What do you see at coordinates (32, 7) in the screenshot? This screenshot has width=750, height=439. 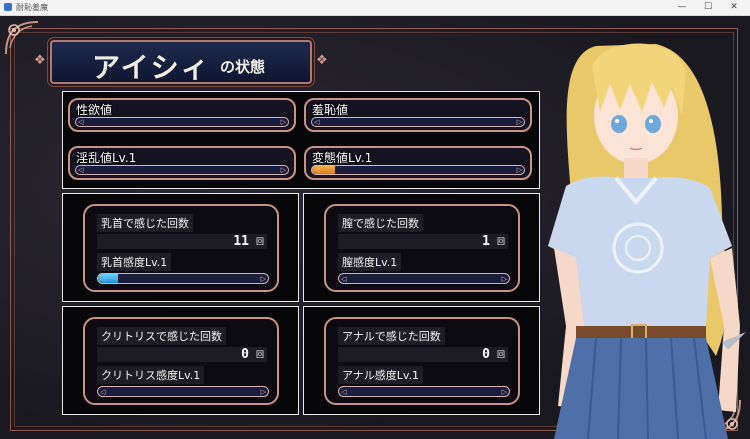 I see `window-title: 耐恥羞魔` at bounding box center [32, 7].